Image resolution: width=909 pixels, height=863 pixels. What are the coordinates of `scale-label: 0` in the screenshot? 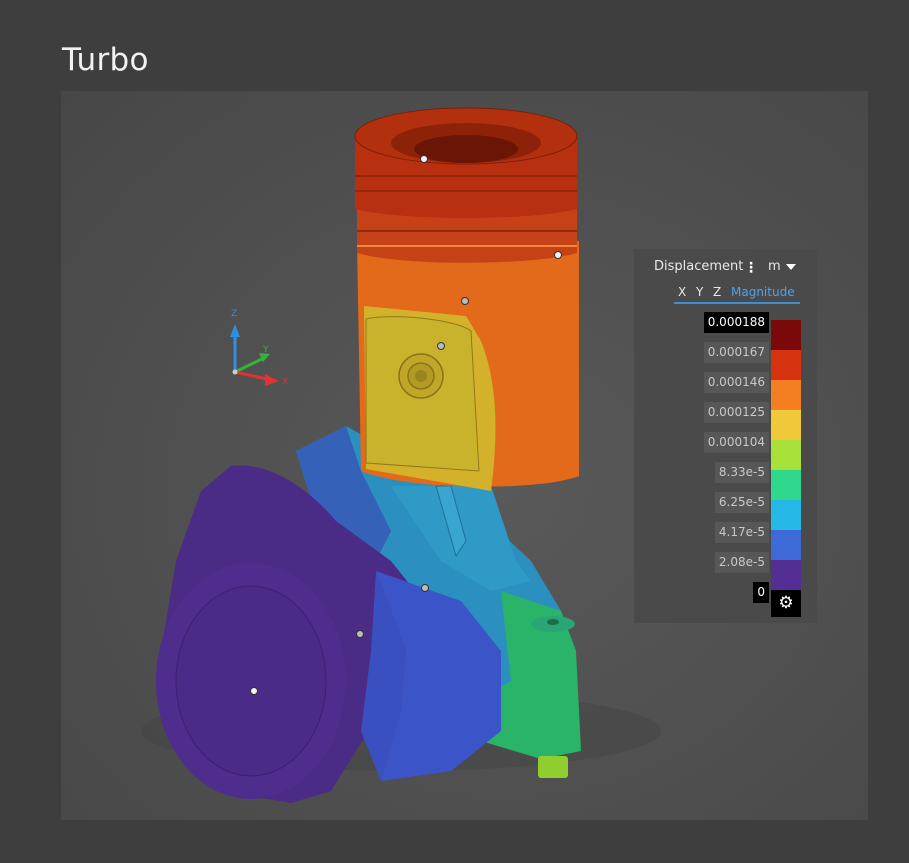 It's located at (761, 592).